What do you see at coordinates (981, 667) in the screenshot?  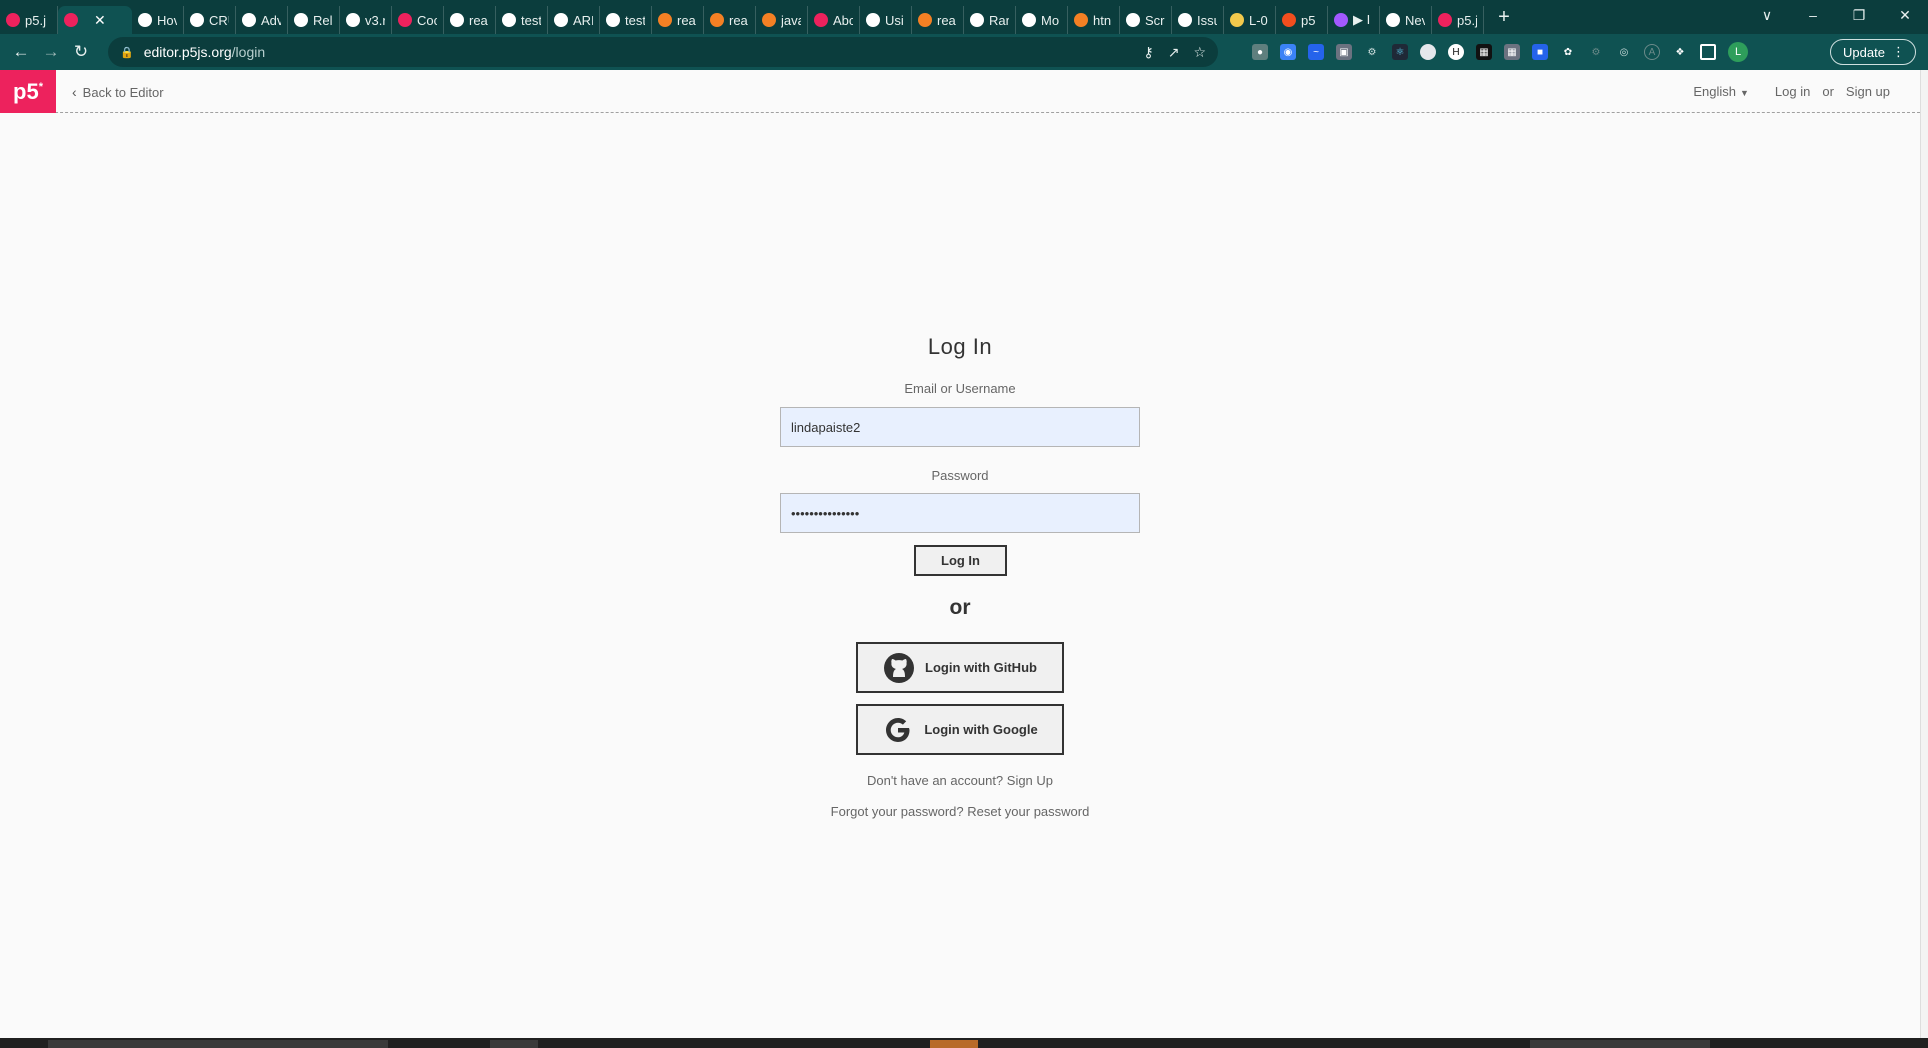 I see `github-label: Login with GitHub` at bounding box center [981, 667].